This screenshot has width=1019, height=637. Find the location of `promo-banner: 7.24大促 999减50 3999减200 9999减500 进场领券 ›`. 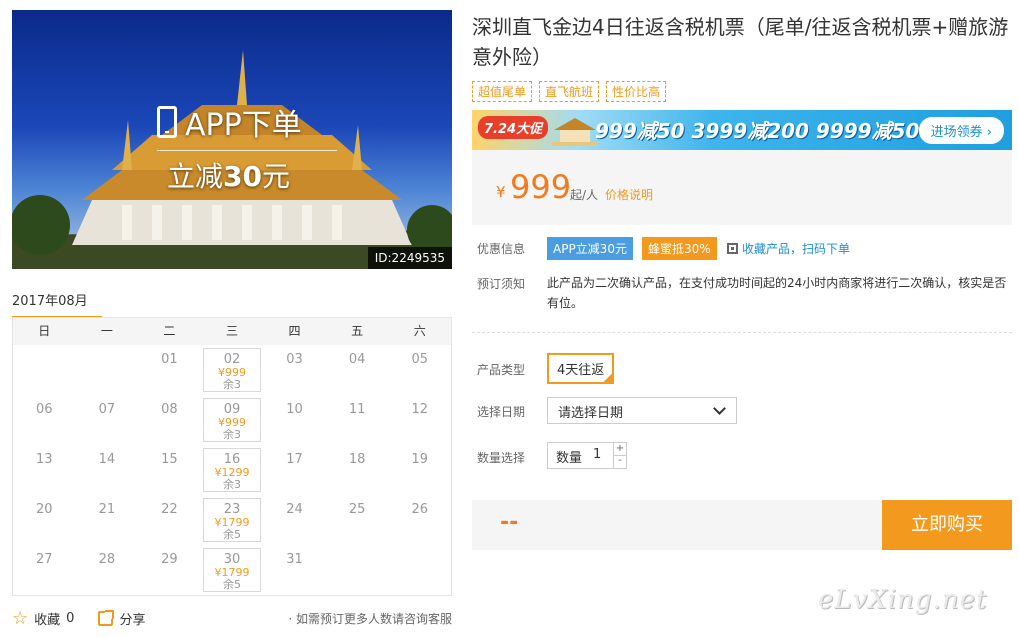

promo-banner: 7.24大促 999减50 3999减200 9999减500 进场领券 › is located at coordinates (742, 130).